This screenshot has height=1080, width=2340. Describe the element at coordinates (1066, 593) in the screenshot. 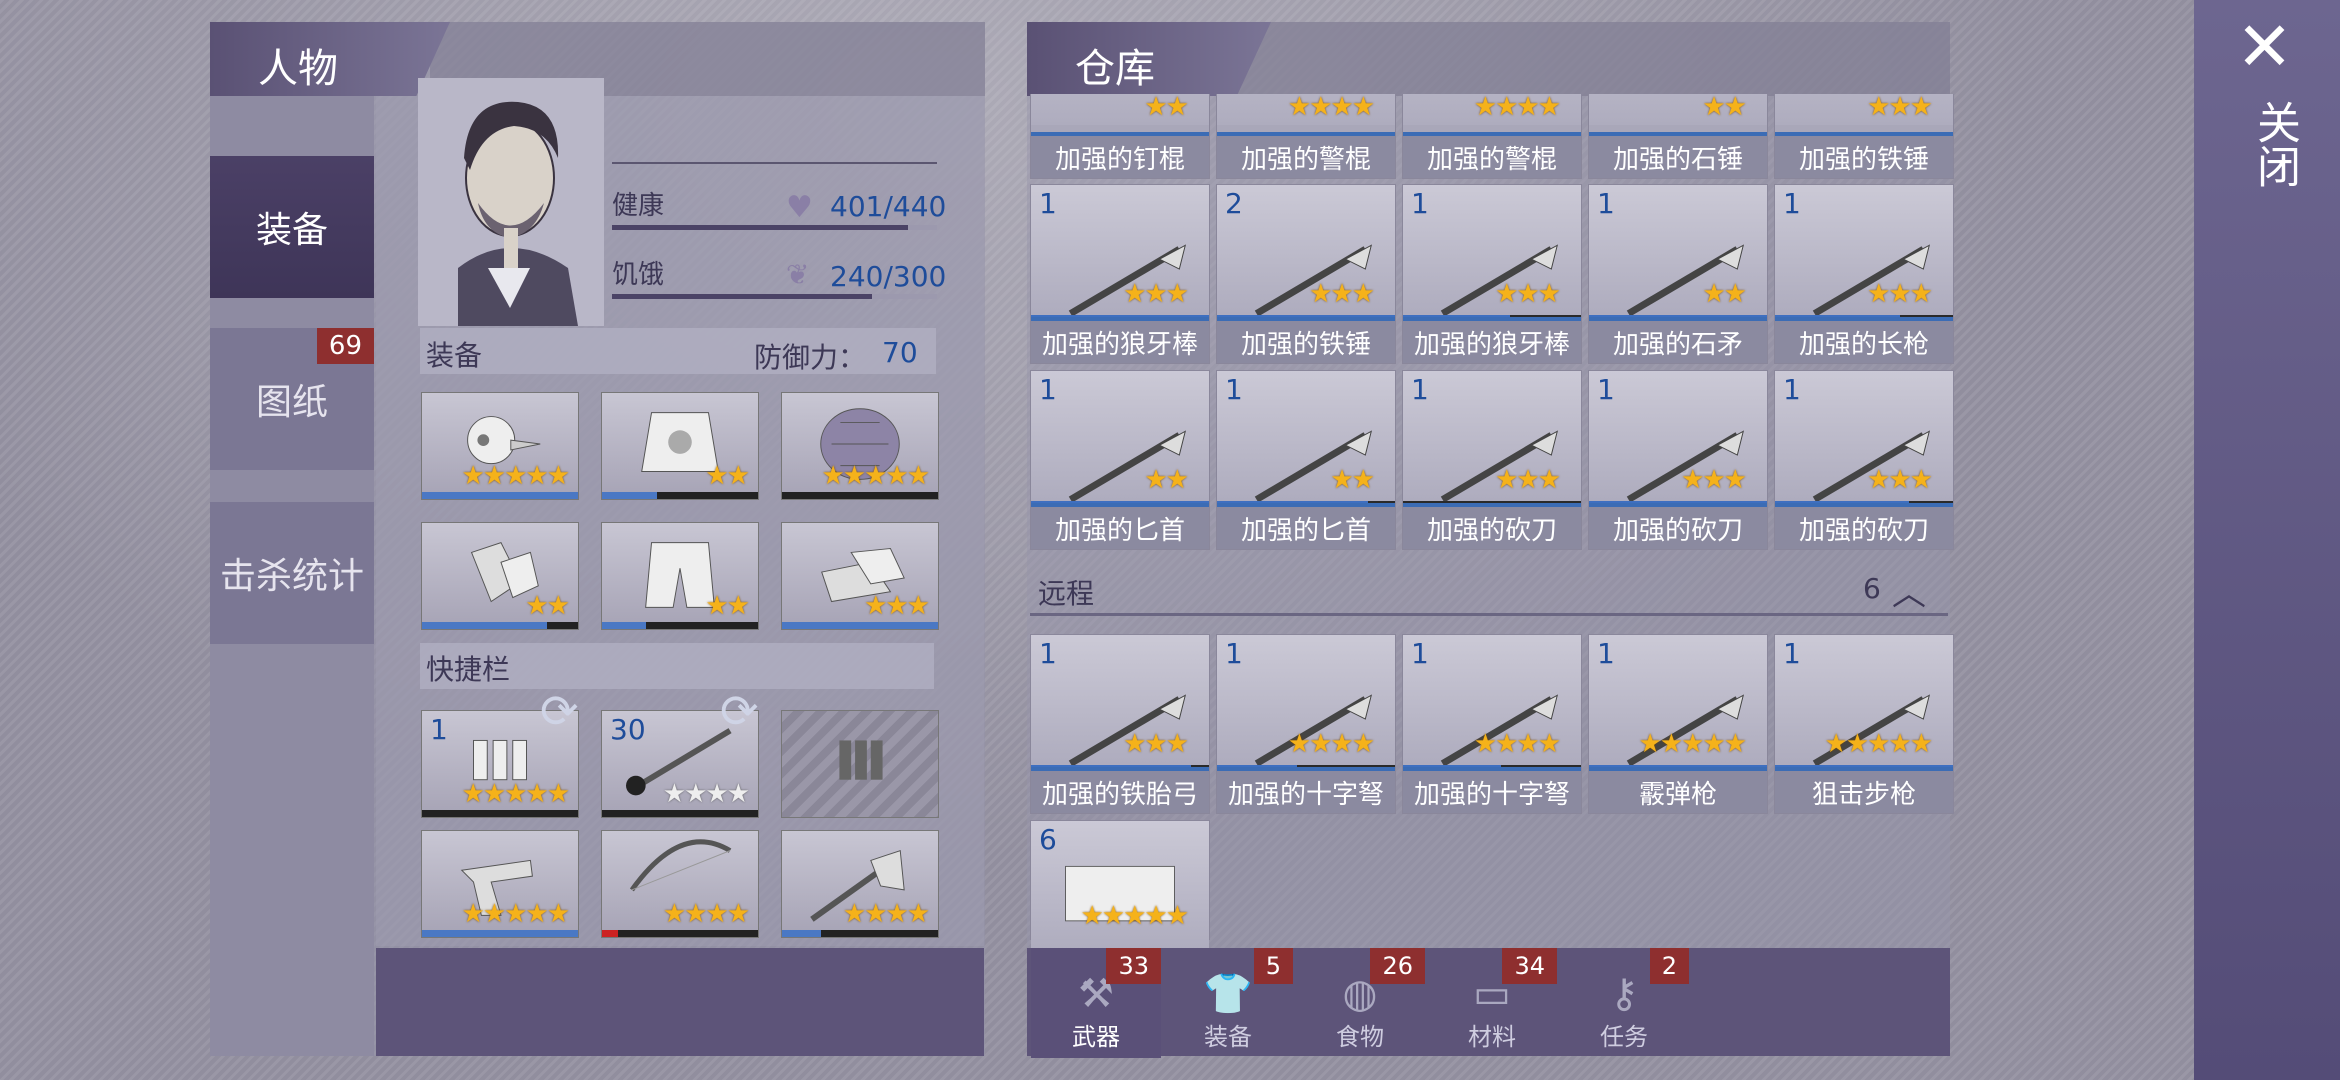

I see `ranged-label: 远程` at that location.